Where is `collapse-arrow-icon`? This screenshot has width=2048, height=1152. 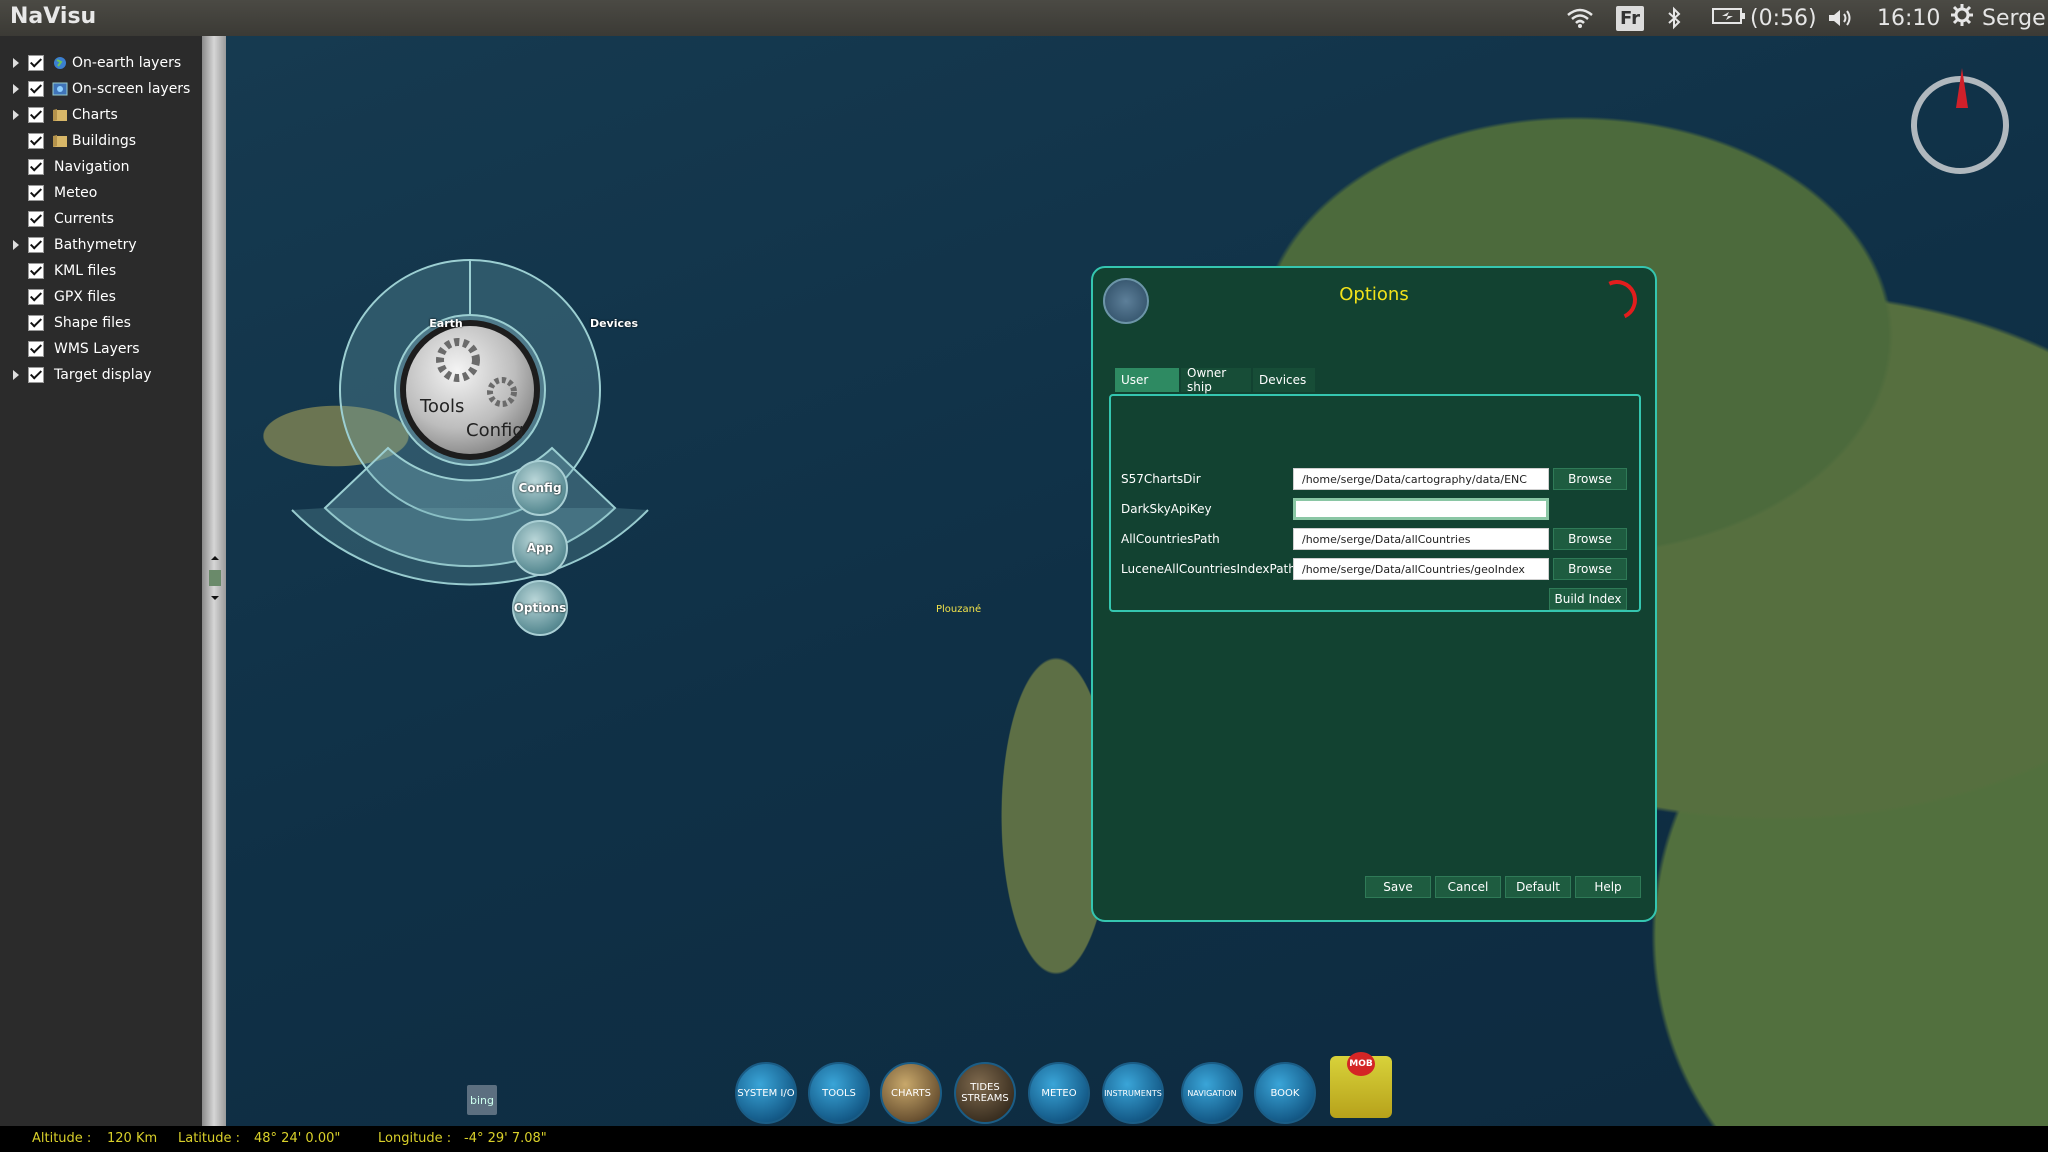
collapse-arrow-icon is located at coordinates (215, 583).